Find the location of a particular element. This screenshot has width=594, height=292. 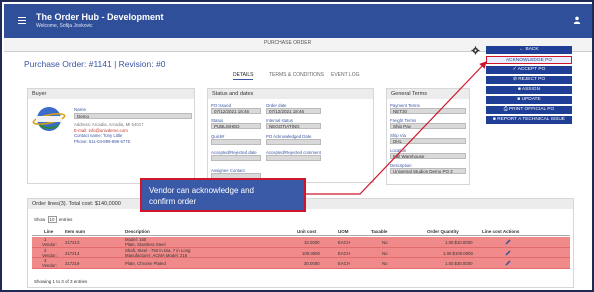

accepted-comment-field is located at coordinates (293, 158).